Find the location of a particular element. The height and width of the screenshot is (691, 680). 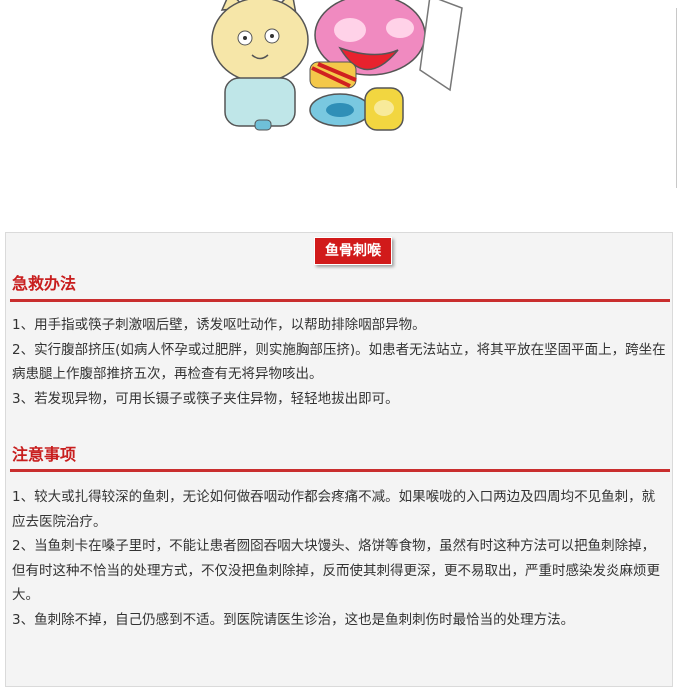

divider-line is located at coordinates (676, 98).